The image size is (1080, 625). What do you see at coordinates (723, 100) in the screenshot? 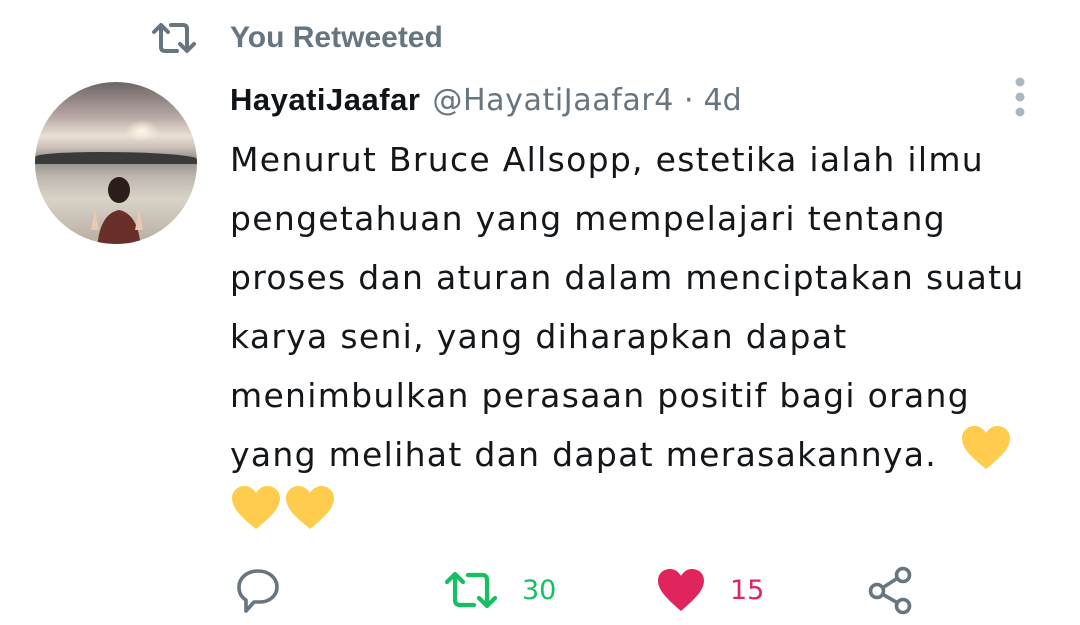
I see `timestamp: 4d` at bounding box center [723, 100].